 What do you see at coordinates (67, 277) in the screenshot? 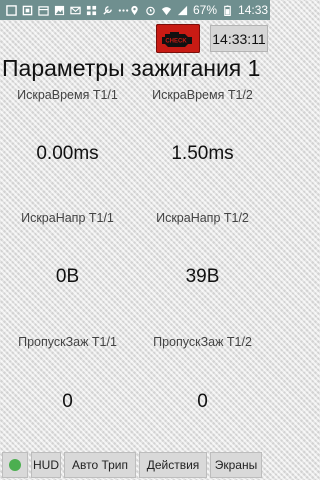
I see `gauge-value: 0В` at bounding box center [67, 277].